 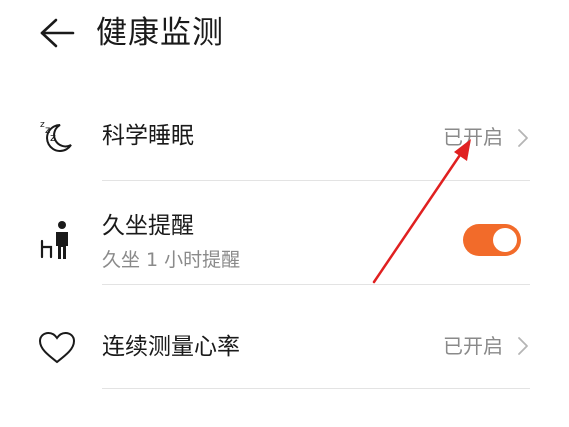 What do you see at coordinates (57, 33) in the screenshot?
I see `back-arrow-icon` at bounding box center [57, 33].